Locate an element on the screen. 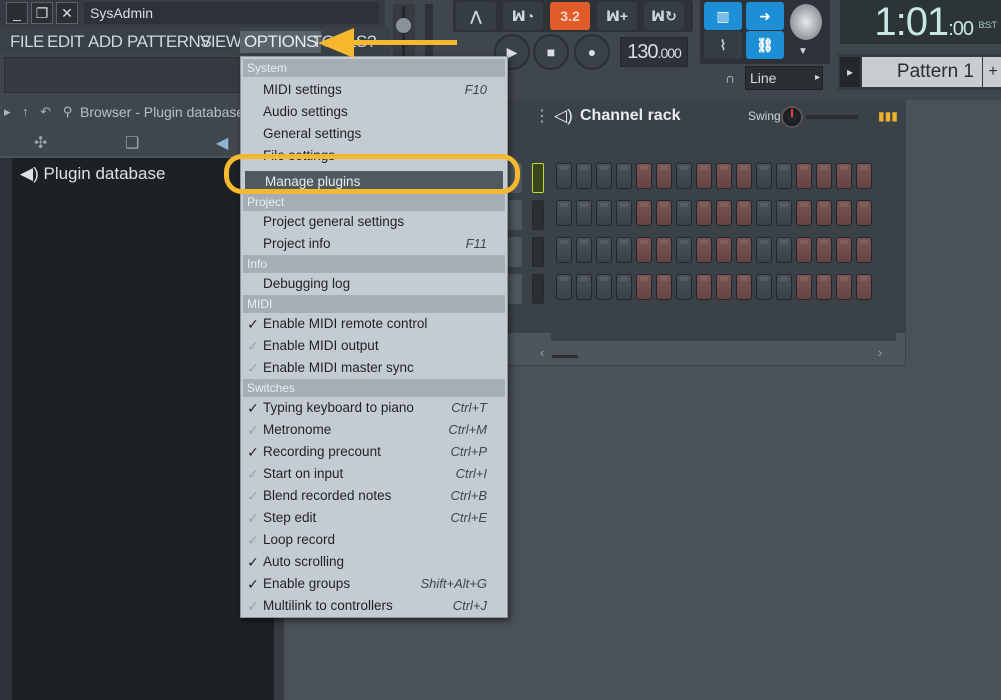 This screenshot has height=700, width=1001. loop-record-icon: ꟽ↻ is located at coordinates (664, 16).